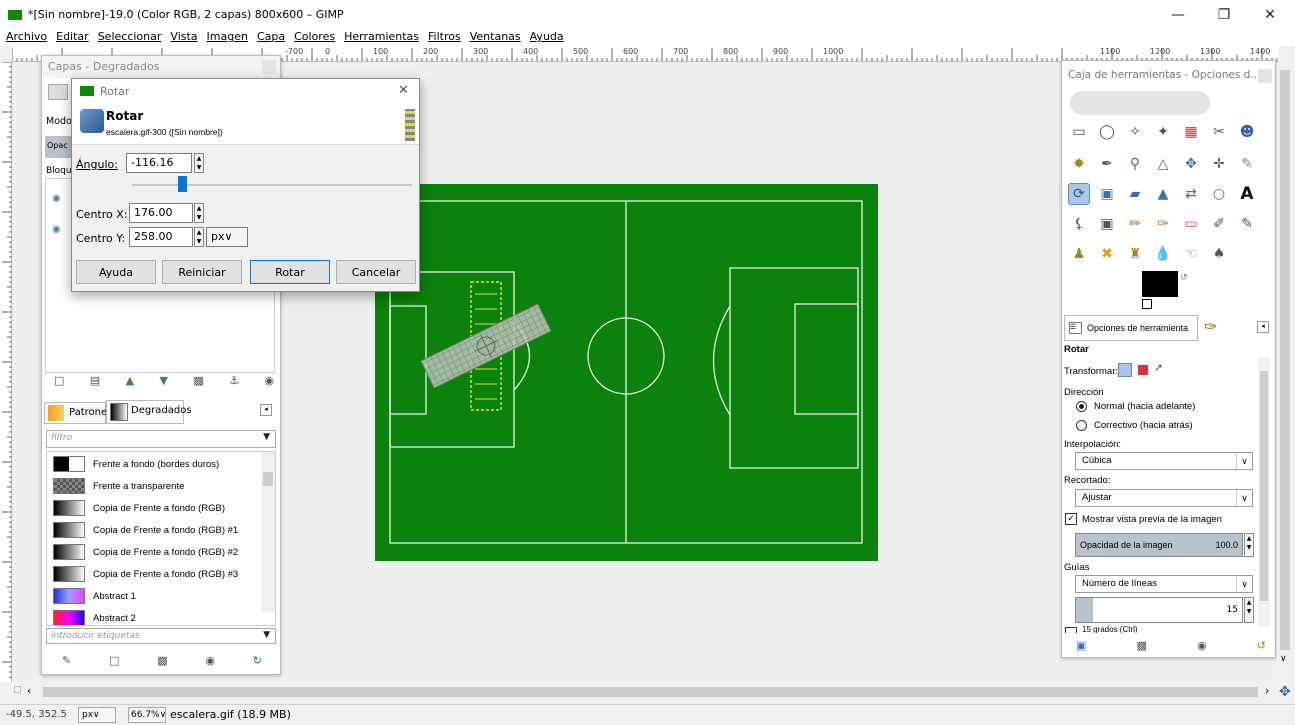 Image resolution: width=1295 pixels, height=725 pixels. What do you see at coordinates (1191, 132) in the screenshot?
I see `color-select-icon: ▦` at bounding box center [1191, 132].